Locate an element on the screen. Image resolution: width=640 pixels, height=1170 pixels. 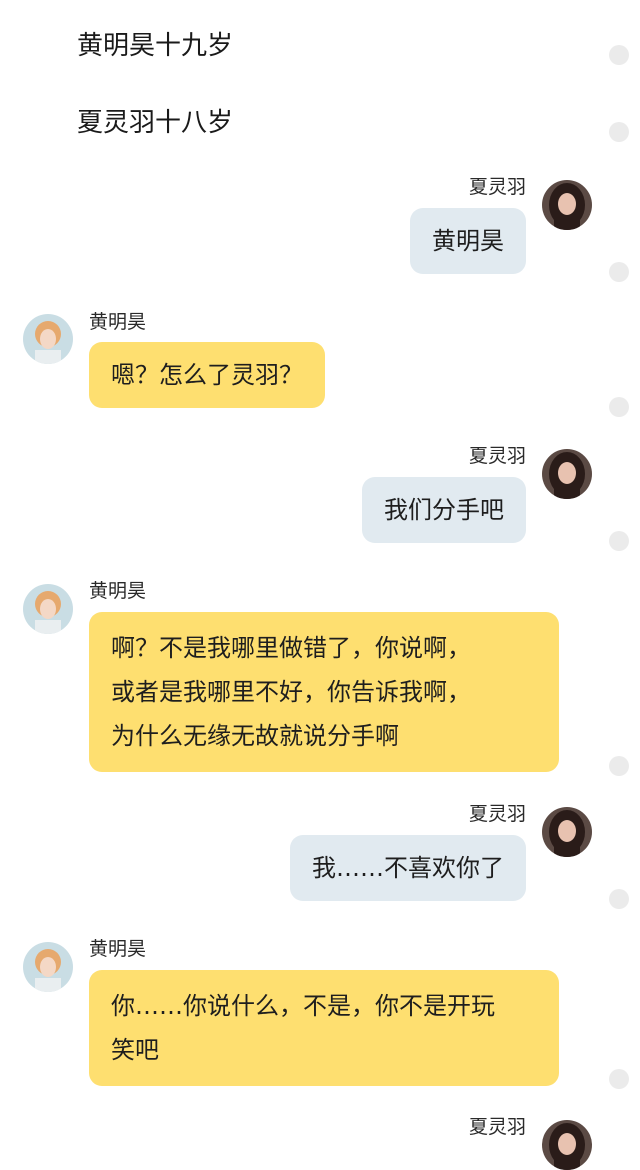
message-bubble: 黄明昊 is located at coordinates (468, 241).